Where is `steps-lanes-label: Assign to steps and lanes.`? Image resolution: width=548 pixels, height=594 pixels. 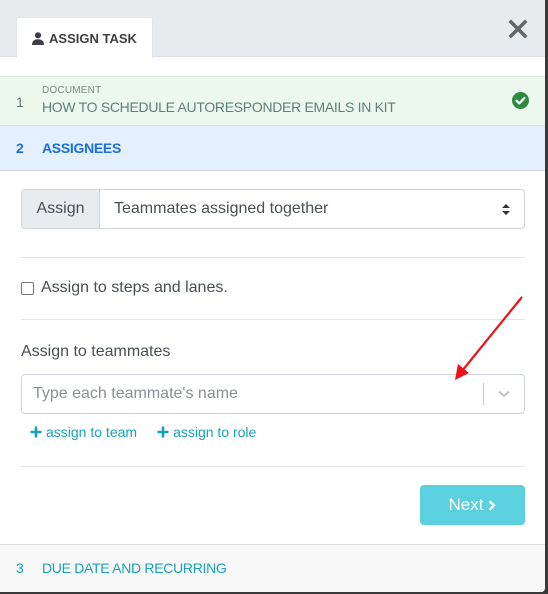
steps-lanes-label: Assign to steps and lanes. is located at coordinates (134, 287).